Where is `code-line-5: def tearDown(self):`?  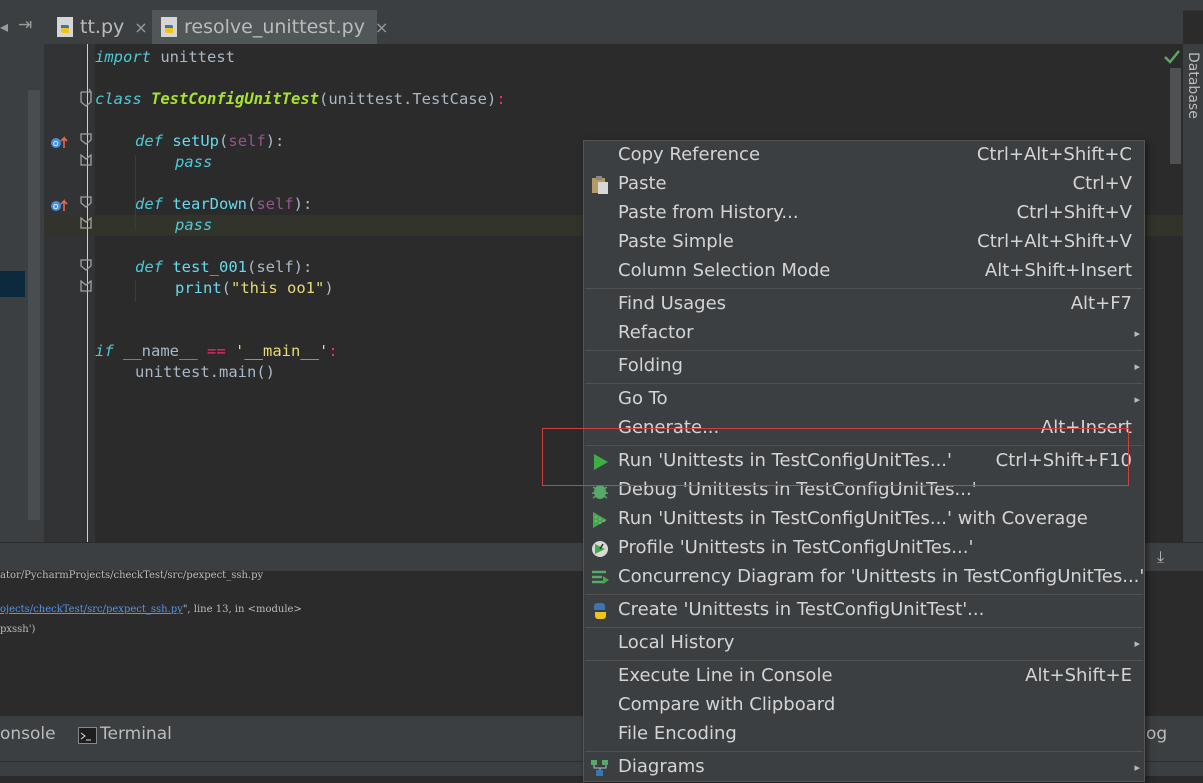 code-line-5: def tearDown(self): is located at coordinates (224, 204).